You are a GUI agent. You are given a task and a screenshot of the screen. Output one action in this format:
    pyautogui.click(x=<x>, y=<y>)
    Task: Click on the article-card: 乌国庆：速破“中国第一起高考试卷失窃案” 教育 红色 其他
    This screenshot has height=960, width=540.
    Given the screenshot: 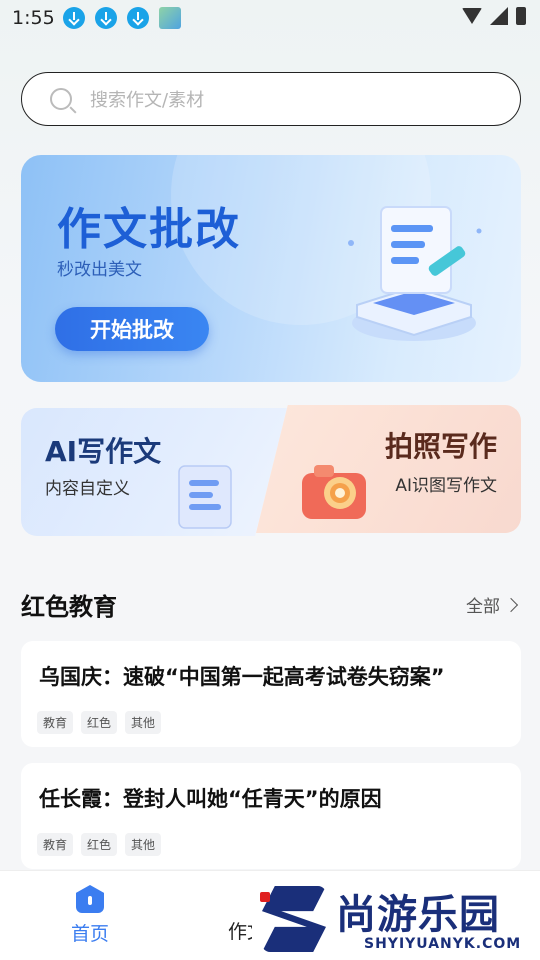 What is the action you would take?
    pyautogui.click(x=271, y=694)
    